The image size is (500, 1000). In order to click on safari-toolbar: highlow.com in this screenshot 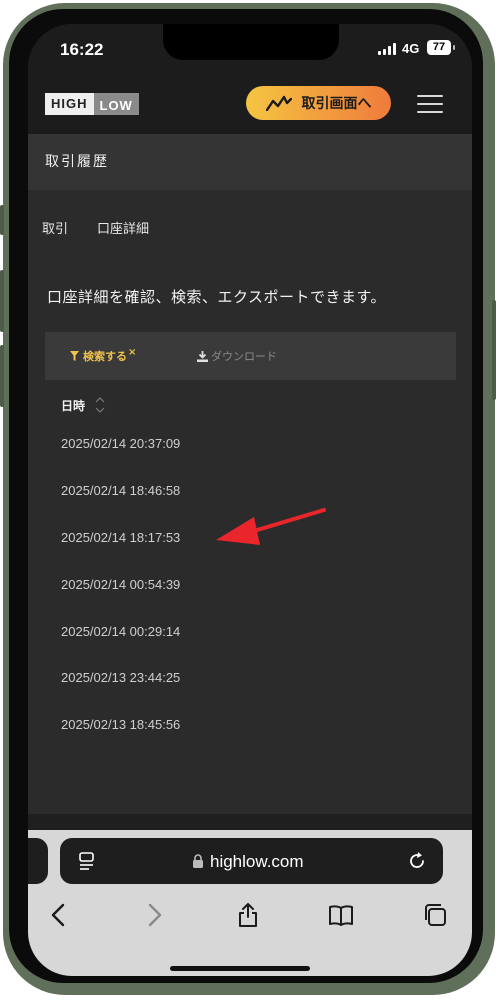, I will do `click(250, 903)`.